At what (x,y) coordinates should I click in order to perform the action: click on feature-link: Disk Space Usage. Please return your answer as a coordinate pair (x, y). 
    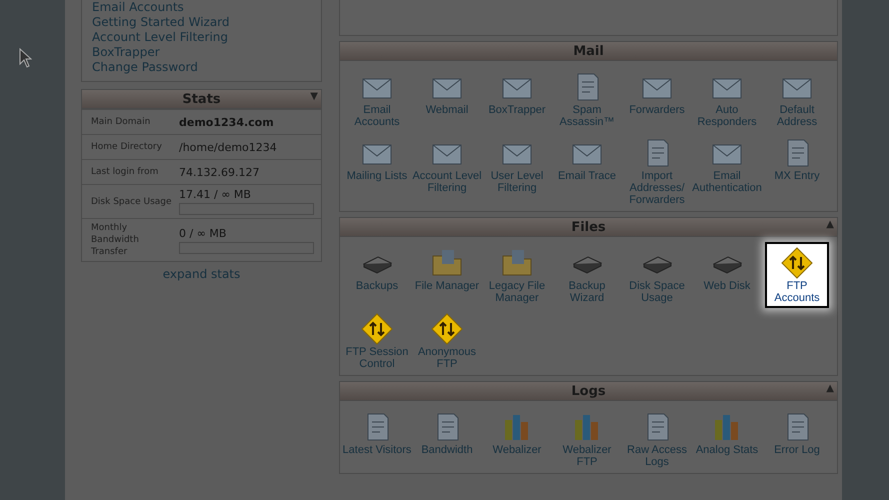
    Looking at the image, I should click on (657, 275).